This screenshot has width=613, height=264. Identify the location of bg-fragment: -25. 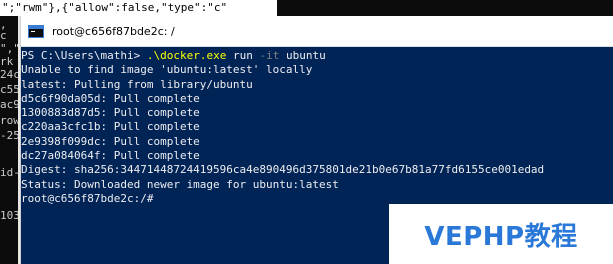
(10, 135).